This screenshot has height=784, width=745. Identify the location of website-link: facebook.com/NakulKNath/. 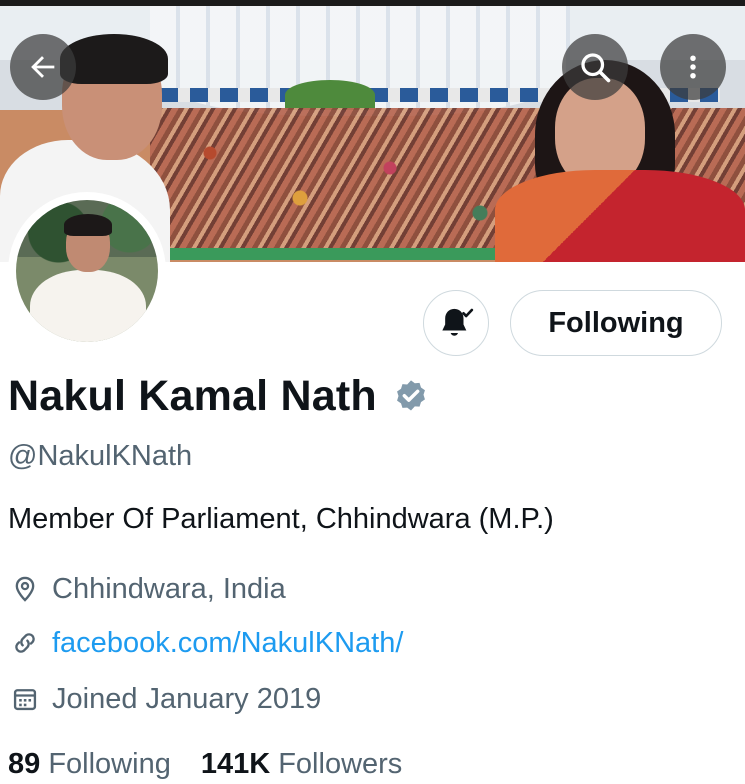
(227, 643).